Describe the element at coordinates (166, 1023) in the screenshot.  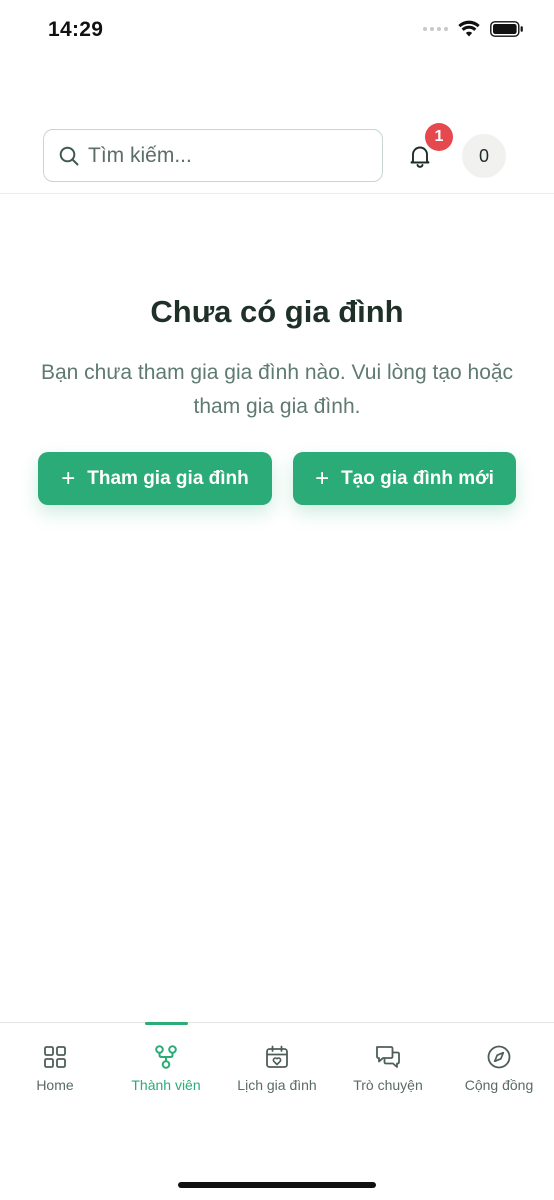
I see `active-tab-indicator` at that location.